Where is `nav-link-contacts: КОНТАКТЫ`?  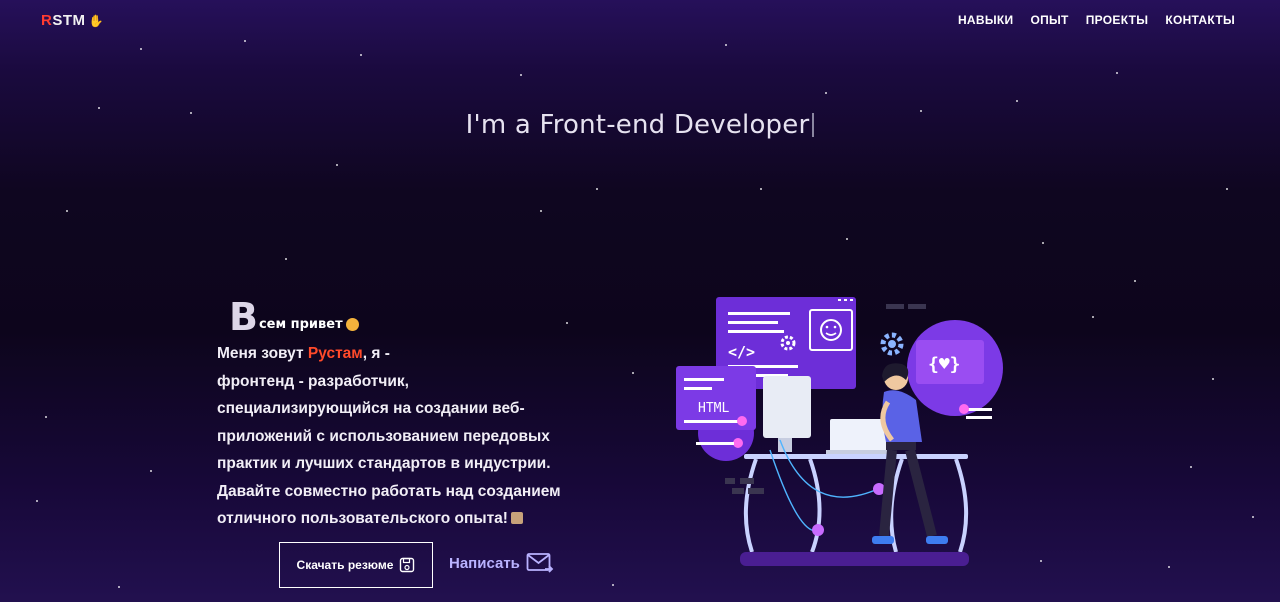
nav-link-contacts: КОНТАКТЫ is located at coordinates (1200, 20).